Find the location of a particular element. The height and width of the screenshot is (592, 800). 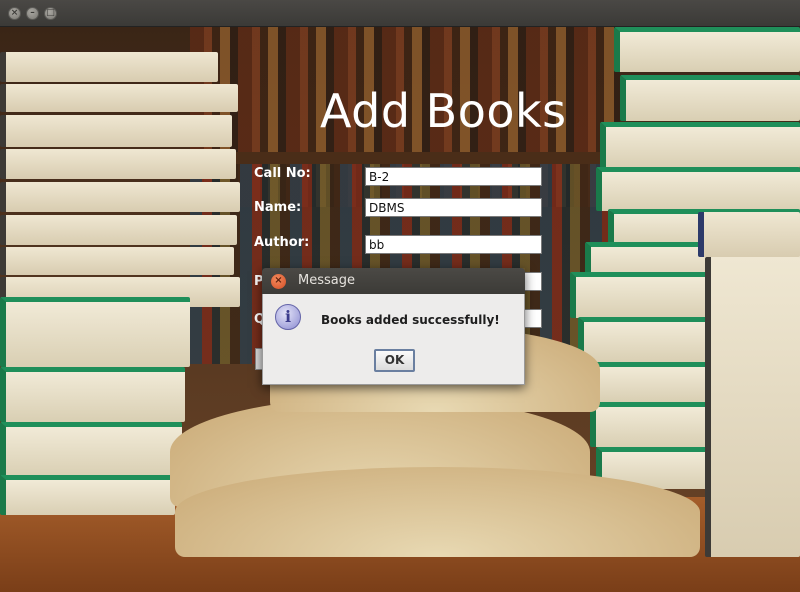

maximize-icon: □ is located at coordinates (50, 13).